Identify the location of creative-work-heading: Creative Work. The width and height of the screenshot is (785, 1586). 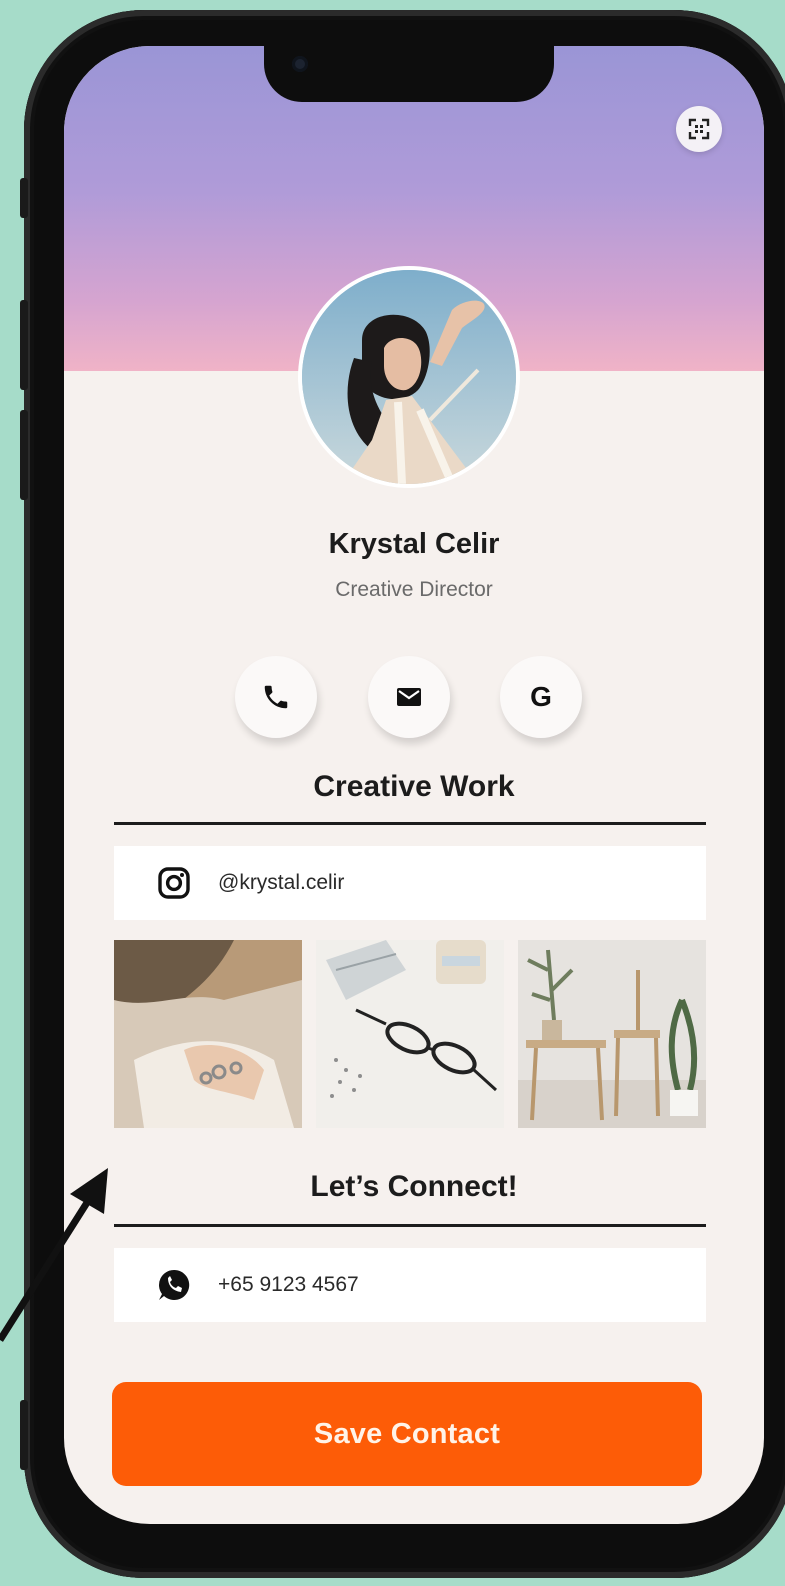
(414, 786).